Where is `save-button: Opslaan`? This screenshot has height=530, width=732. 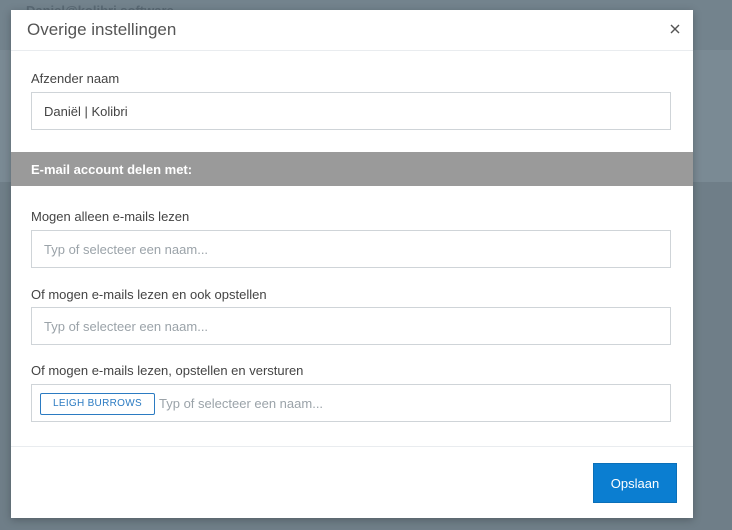
save-button: Opslaan is located at coordinates (635, 483).